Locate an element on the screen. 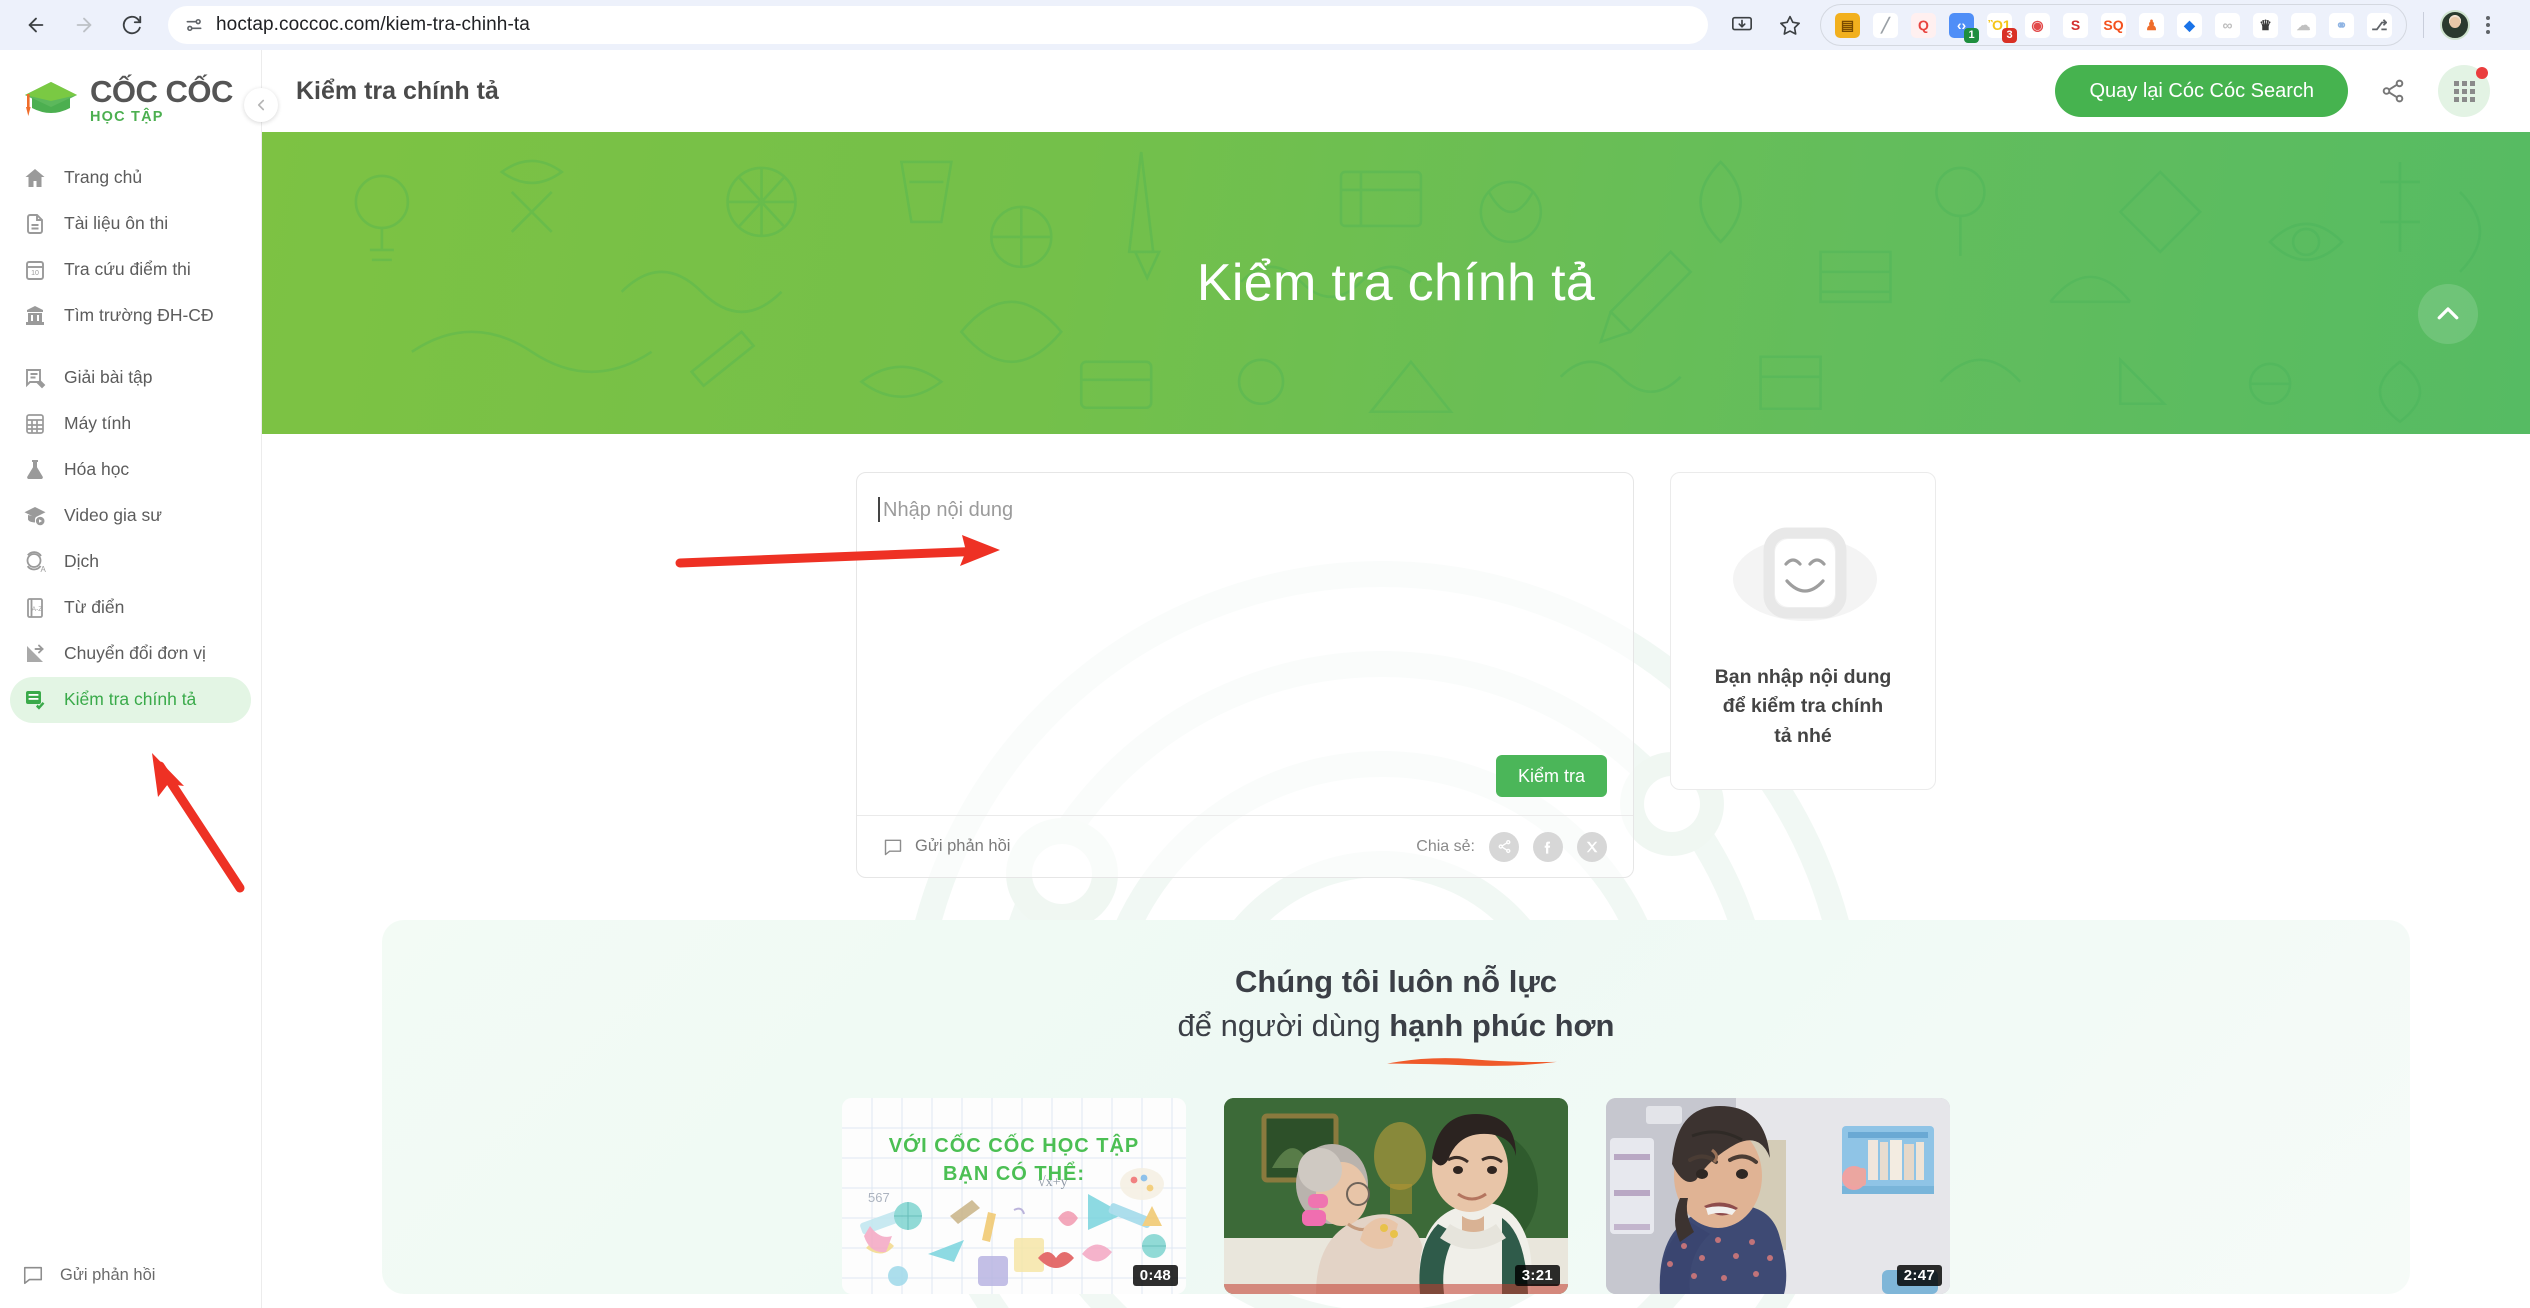 Image resolution: width=2530 pixels, height=1308 pixels. graduation-cap-icon is located at coordinates (51, 99).